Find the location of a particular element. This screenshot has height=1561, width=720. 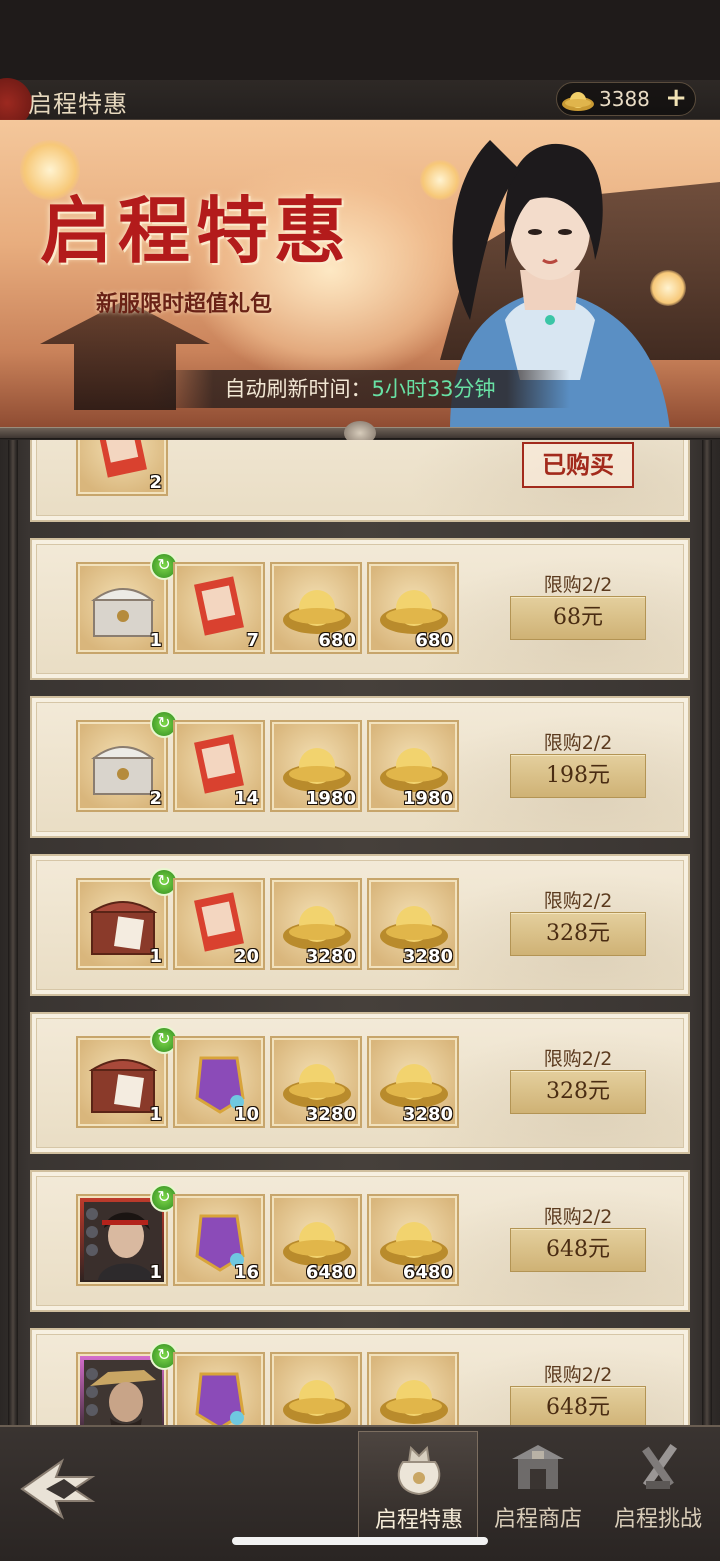

status-bar-area is located at coordinates (360, 40).